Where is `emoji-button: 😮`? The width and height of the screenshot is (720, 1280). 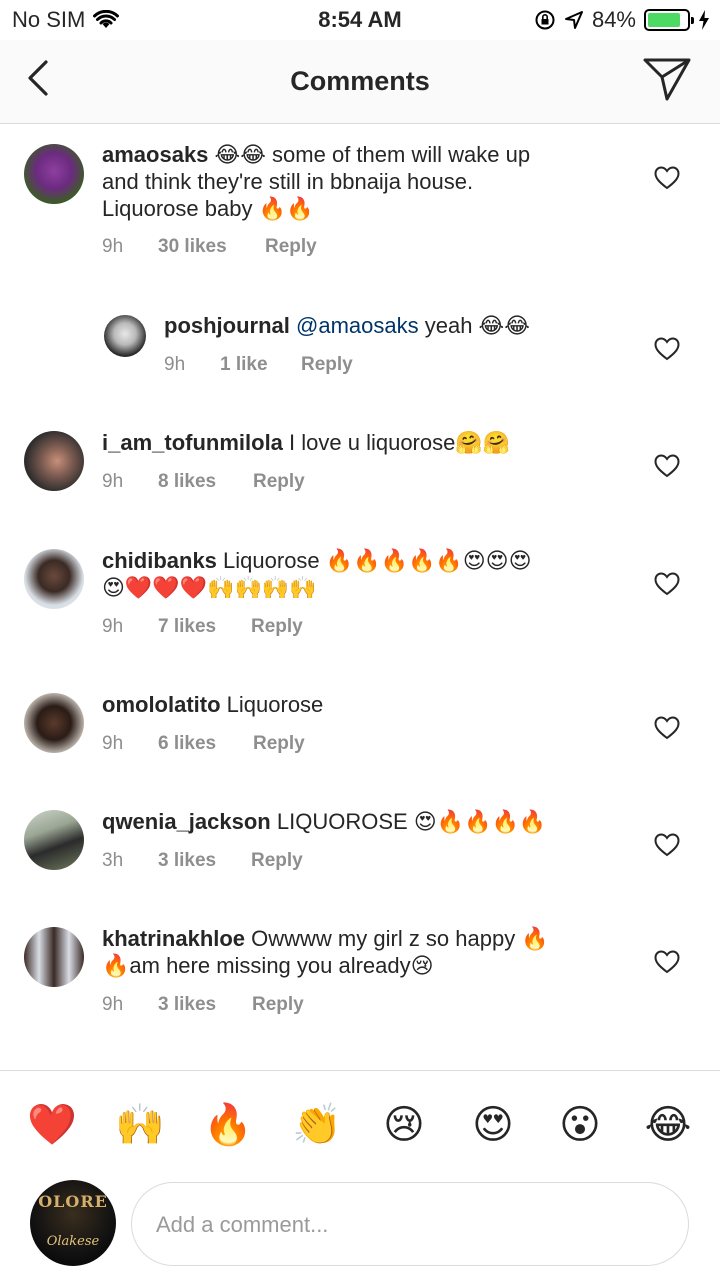
emoji-button: 😮 is located at coordinates (580, 1125).